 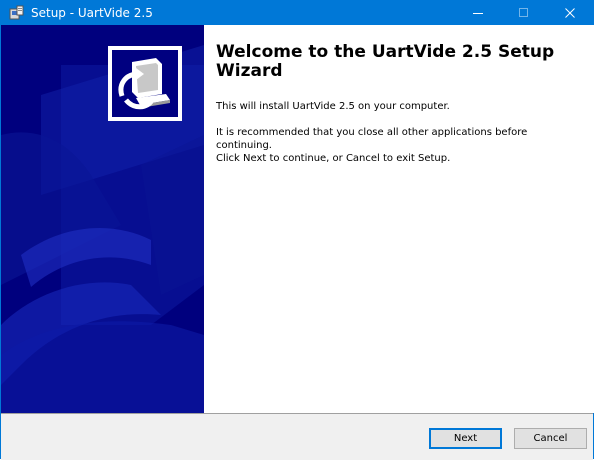 What do you see at coordinates (92, 13) in the screenshot?
I see `window-title: Setup - UartVide 2.5` at bounding box center [92, 13].